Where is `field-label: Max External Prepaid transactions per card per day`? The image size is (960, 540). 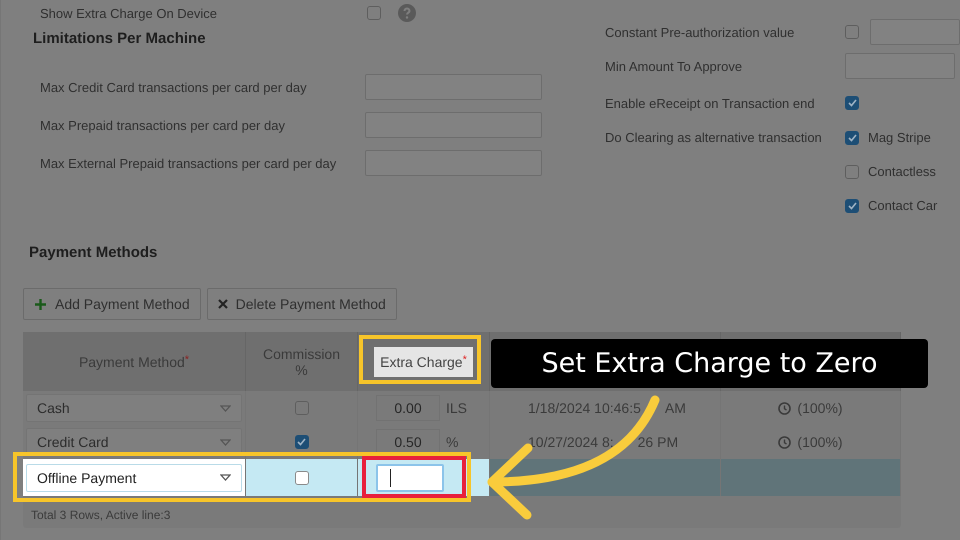 field-label: Max External Prepaid transactions per card per day is located at coordinates (189, 163).